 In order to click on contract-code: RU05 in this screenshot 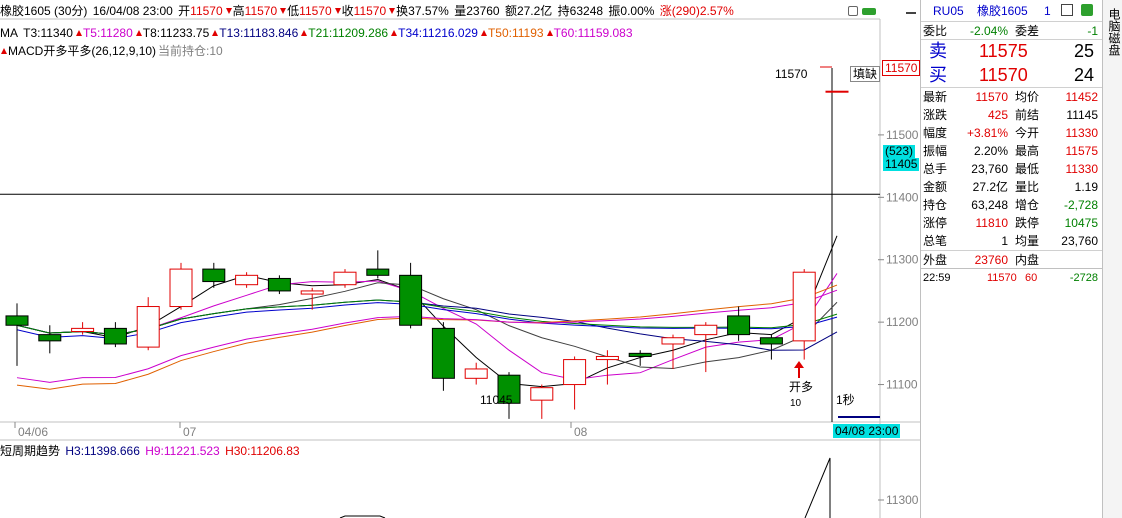, I will do `click(948, 11)`.